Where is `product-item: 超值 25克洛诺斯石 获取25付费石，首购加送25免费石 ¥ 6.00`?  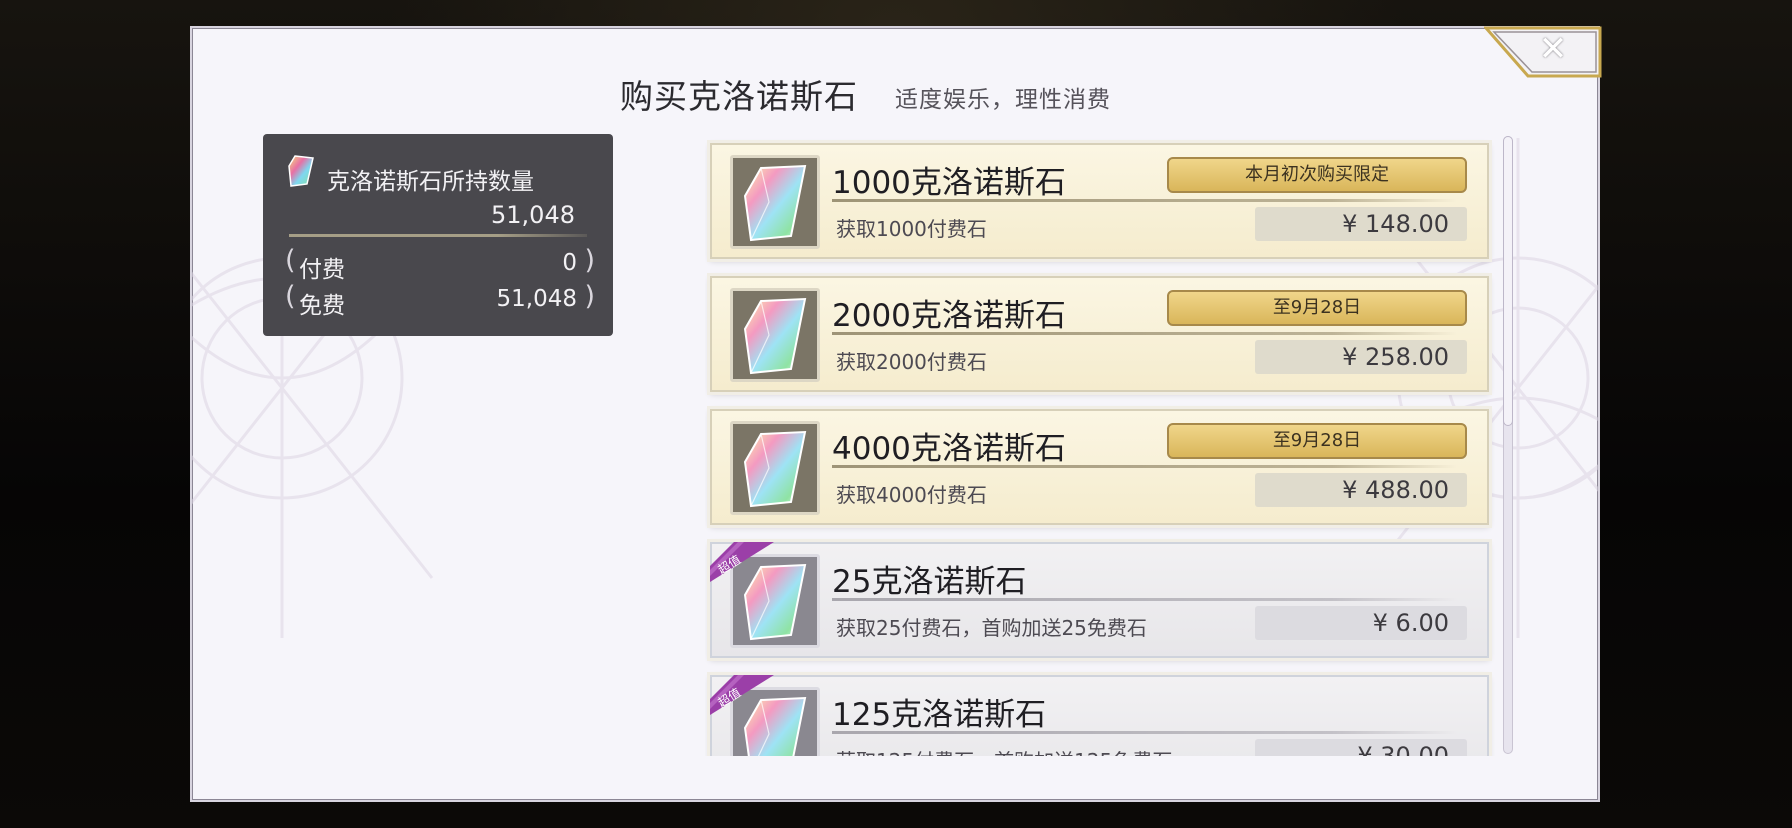
product-item: 超值 25克洛诺斯石 获取25付费石，首购加送25免费石 ¥ 6.00 is located at coordinates (1099, 600).